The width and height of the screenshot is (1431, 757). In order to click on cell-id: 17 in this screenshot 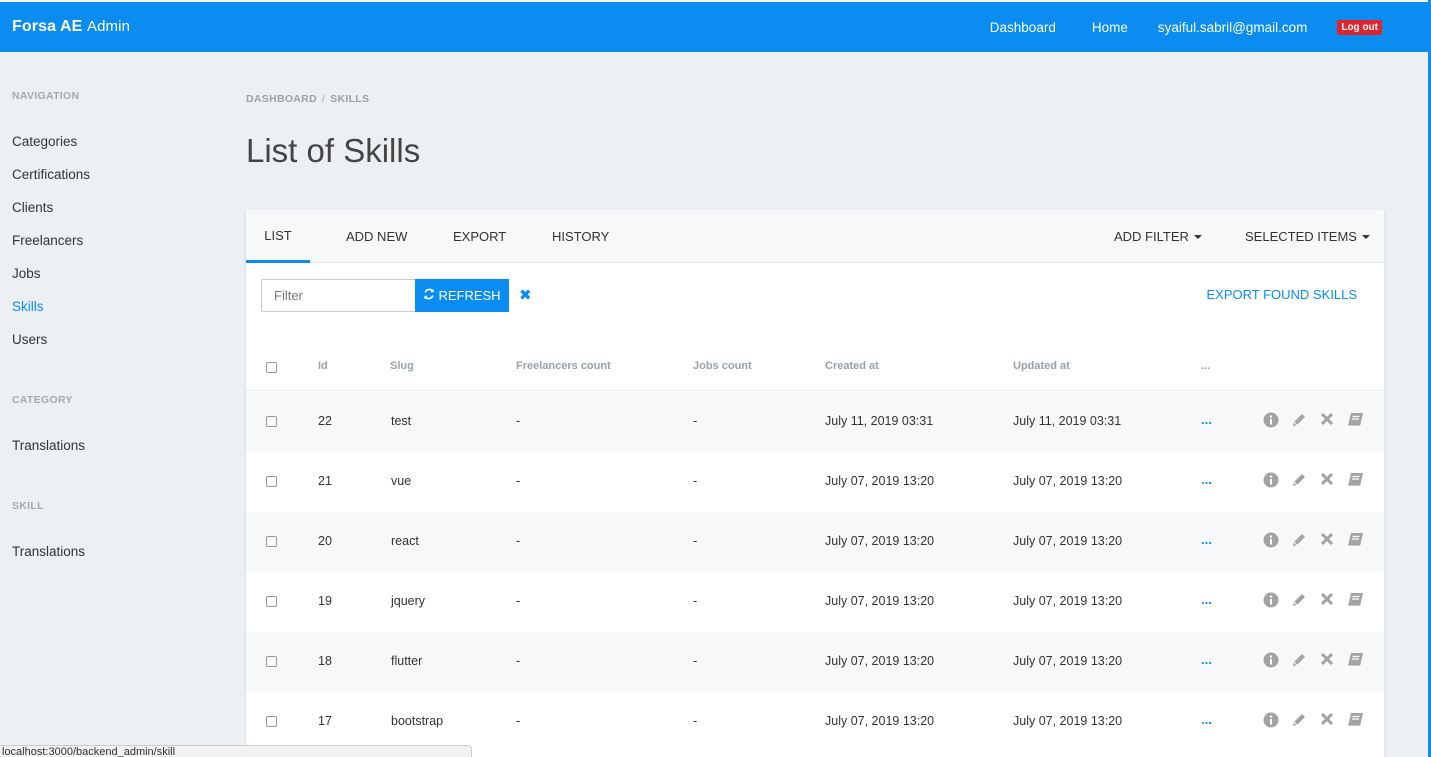, I will do `click(325, 721)`.